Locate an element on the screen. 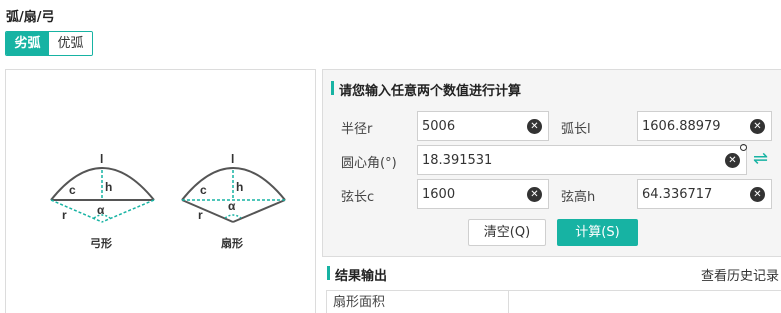 The image size is (781, 313). results-table: 扇形面积 is located at coordinates (553, 301).